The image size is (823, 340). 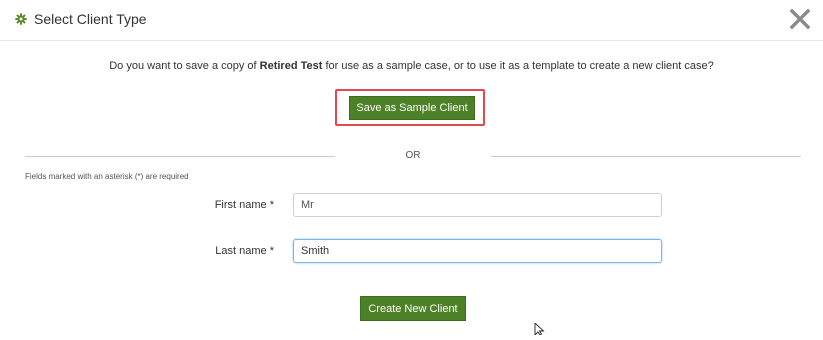 What do you see at coordinates (540, 329) in the screenshot?
I see `mouse-pointer-icon` at bounding box center [540, 329].